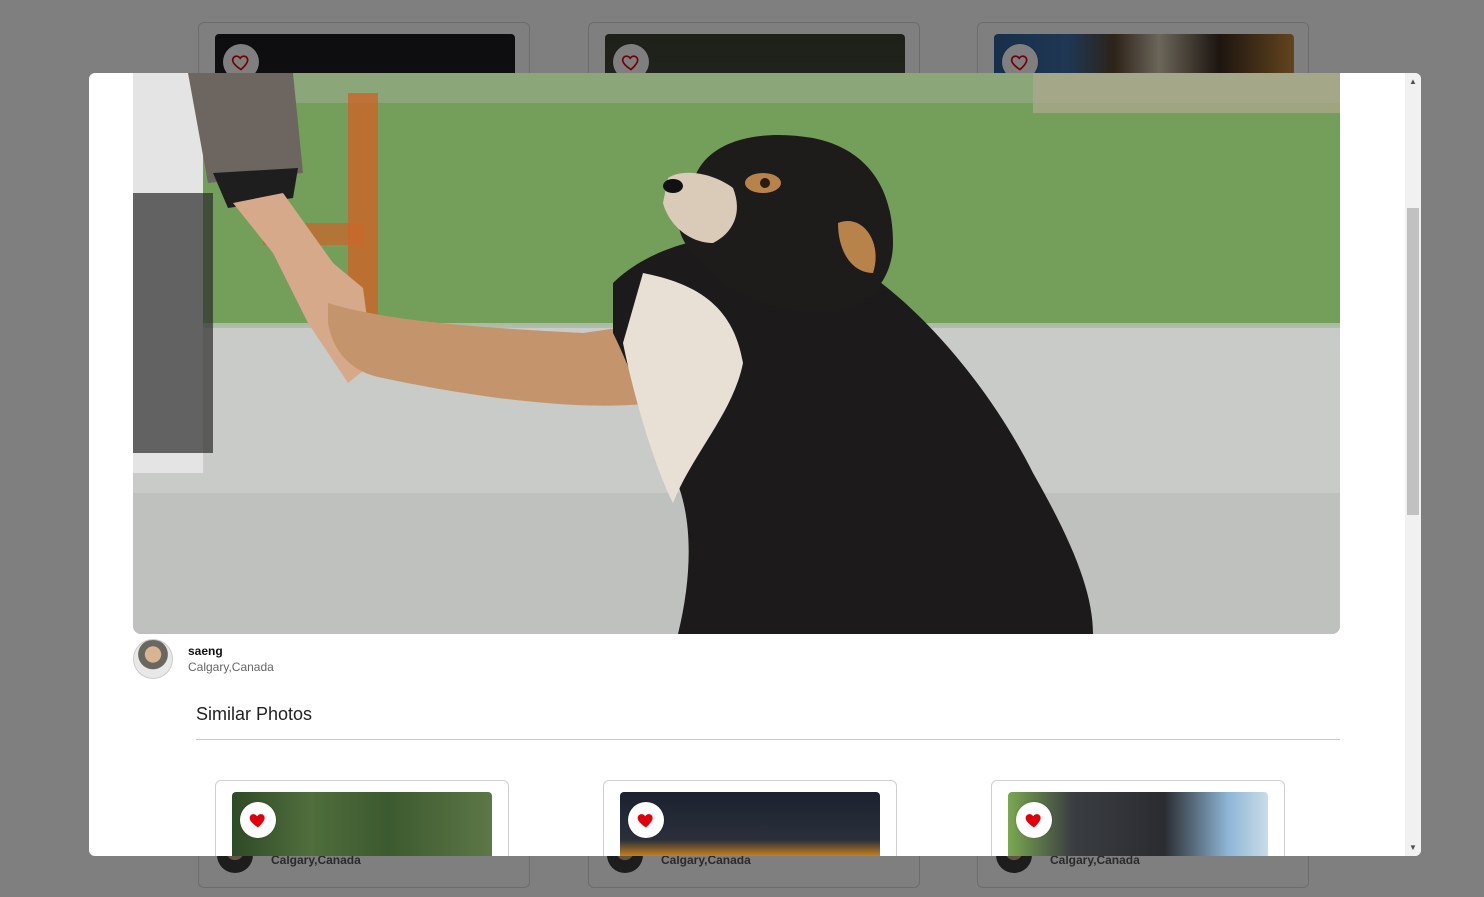  Describe the element at coordinates (231, 651) in the screenshot. I see `author-name: saeng` at that location.